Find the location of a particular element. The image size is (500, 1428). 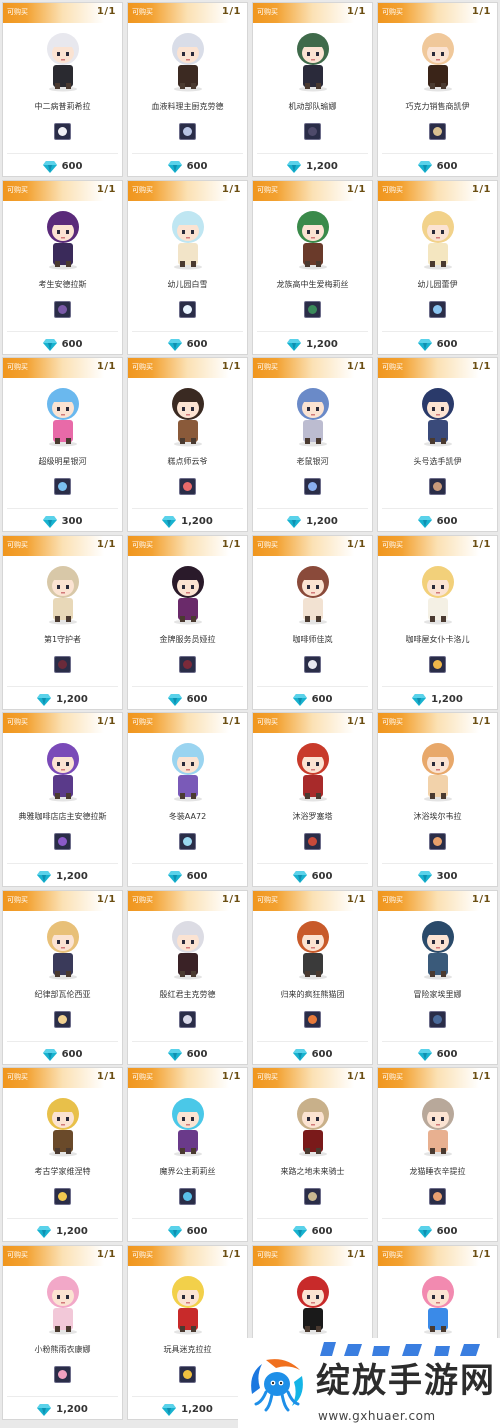

character-name: 超级明星银河 is located at coordinates (62, 461).